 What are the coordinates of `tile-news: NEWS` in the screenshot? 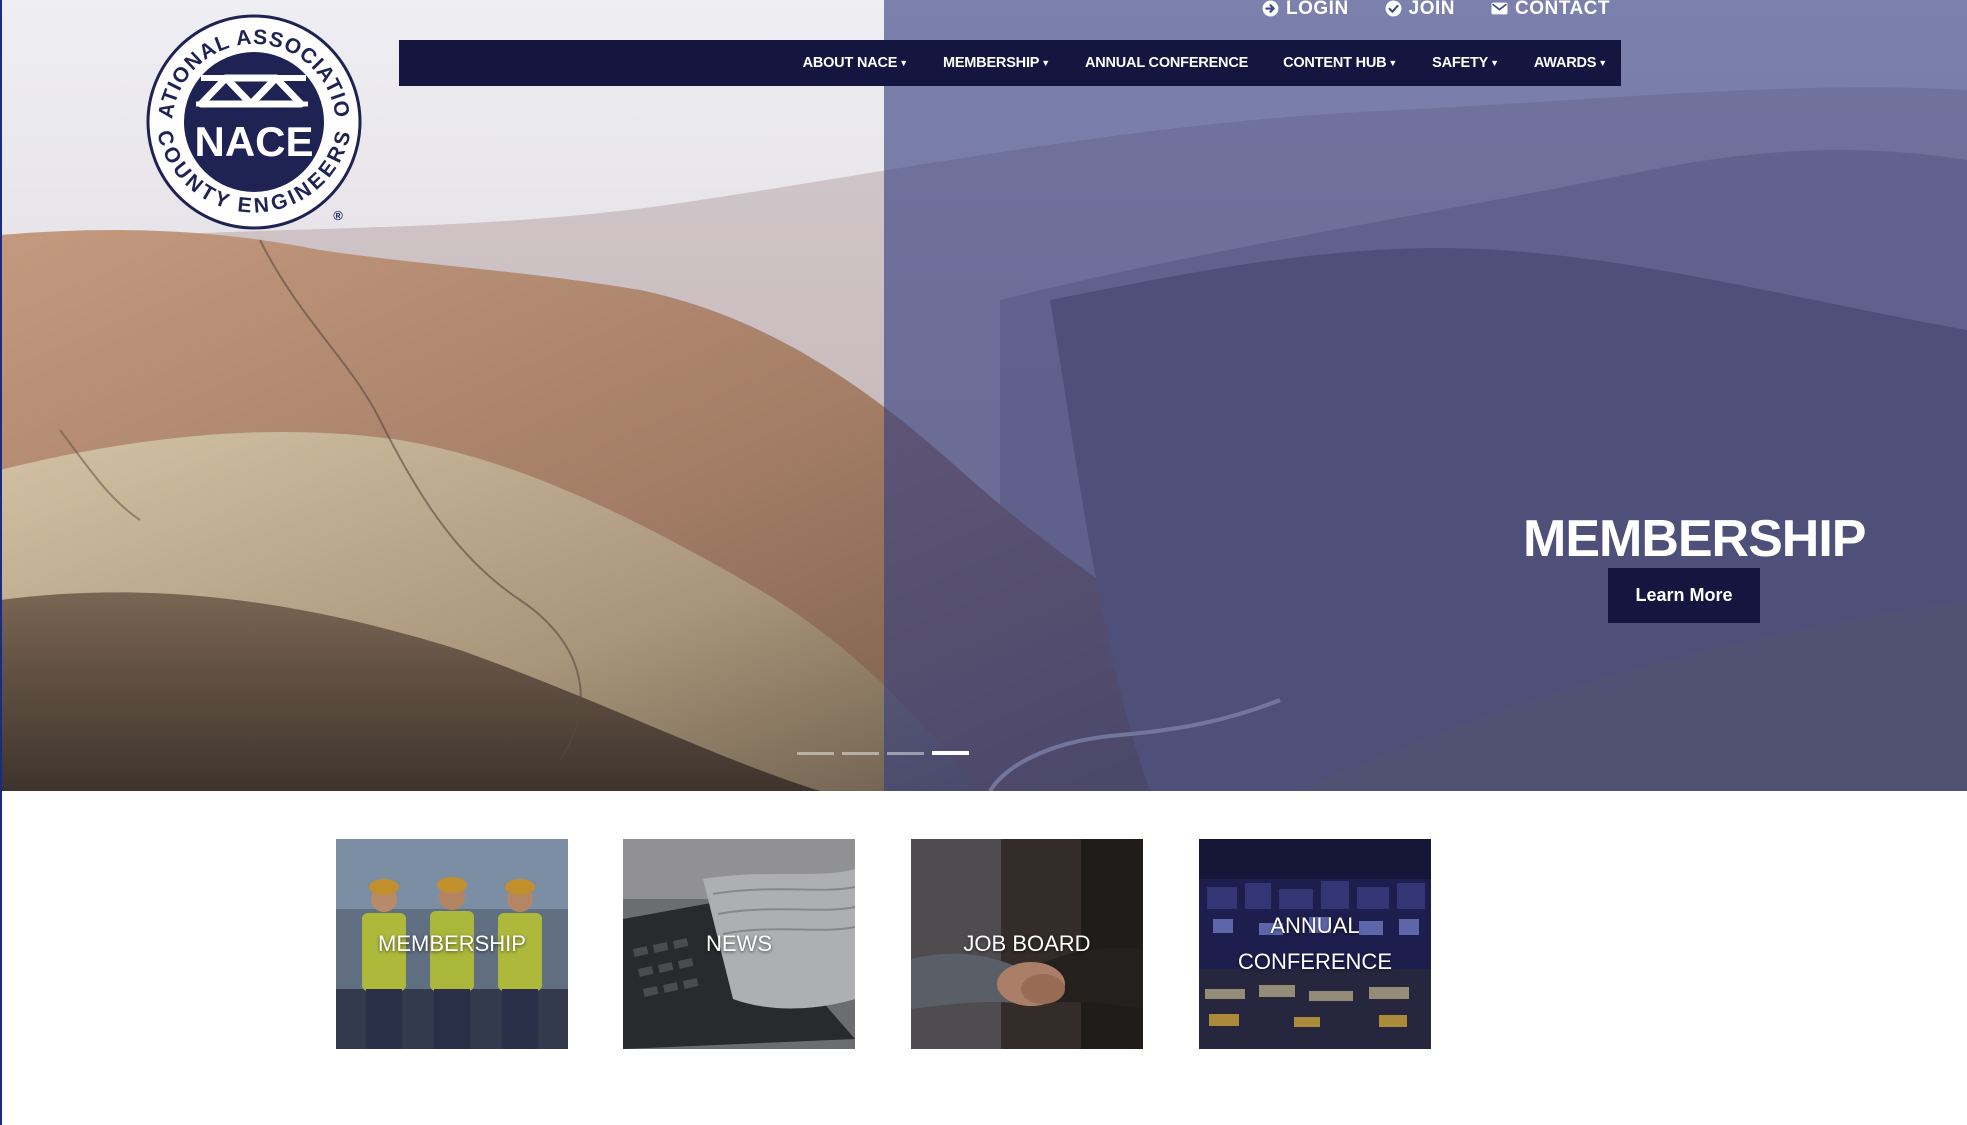 It's located at (739, 944).